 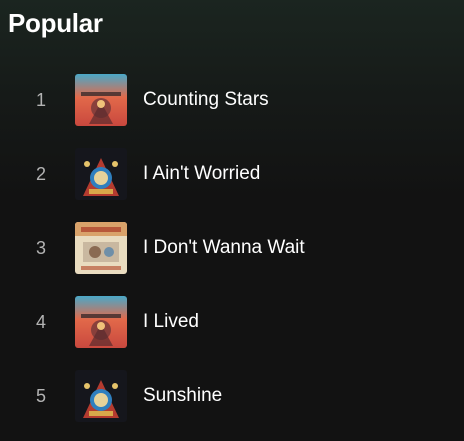 I want to click on album-art-light-icon, so click(x=101, y=248).